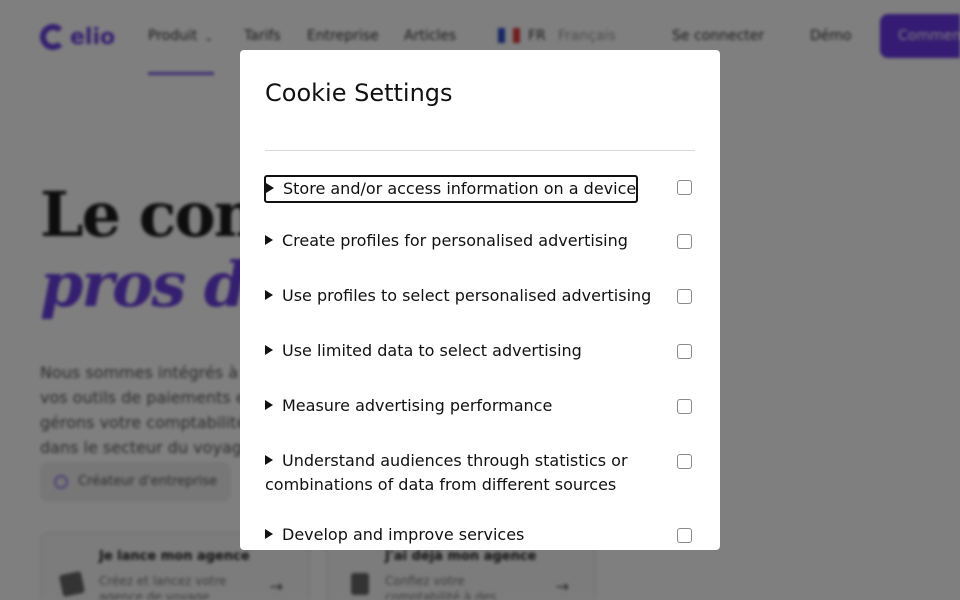 The height and width of the screenshot is (600, 960). I want to click on purpose-label: Use limited data to select advertising, so click(432, 350).